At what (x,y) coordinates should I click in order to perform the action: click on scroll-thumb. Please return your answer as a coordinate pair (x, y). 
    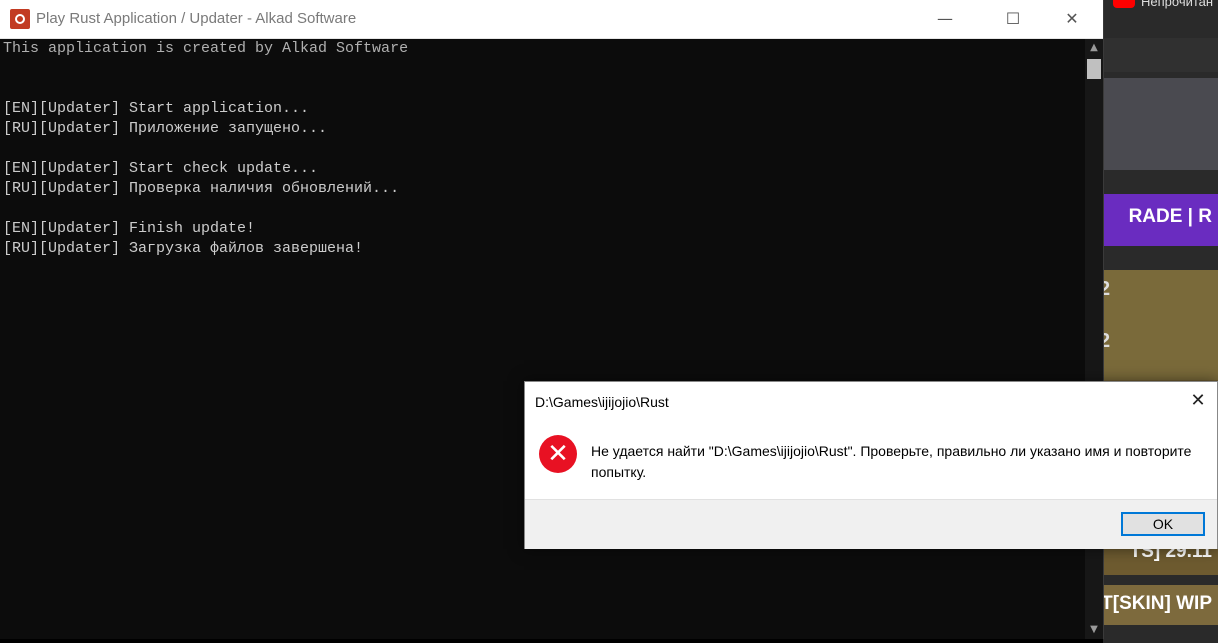
    Looking at the image, I should click on (1094, 69).